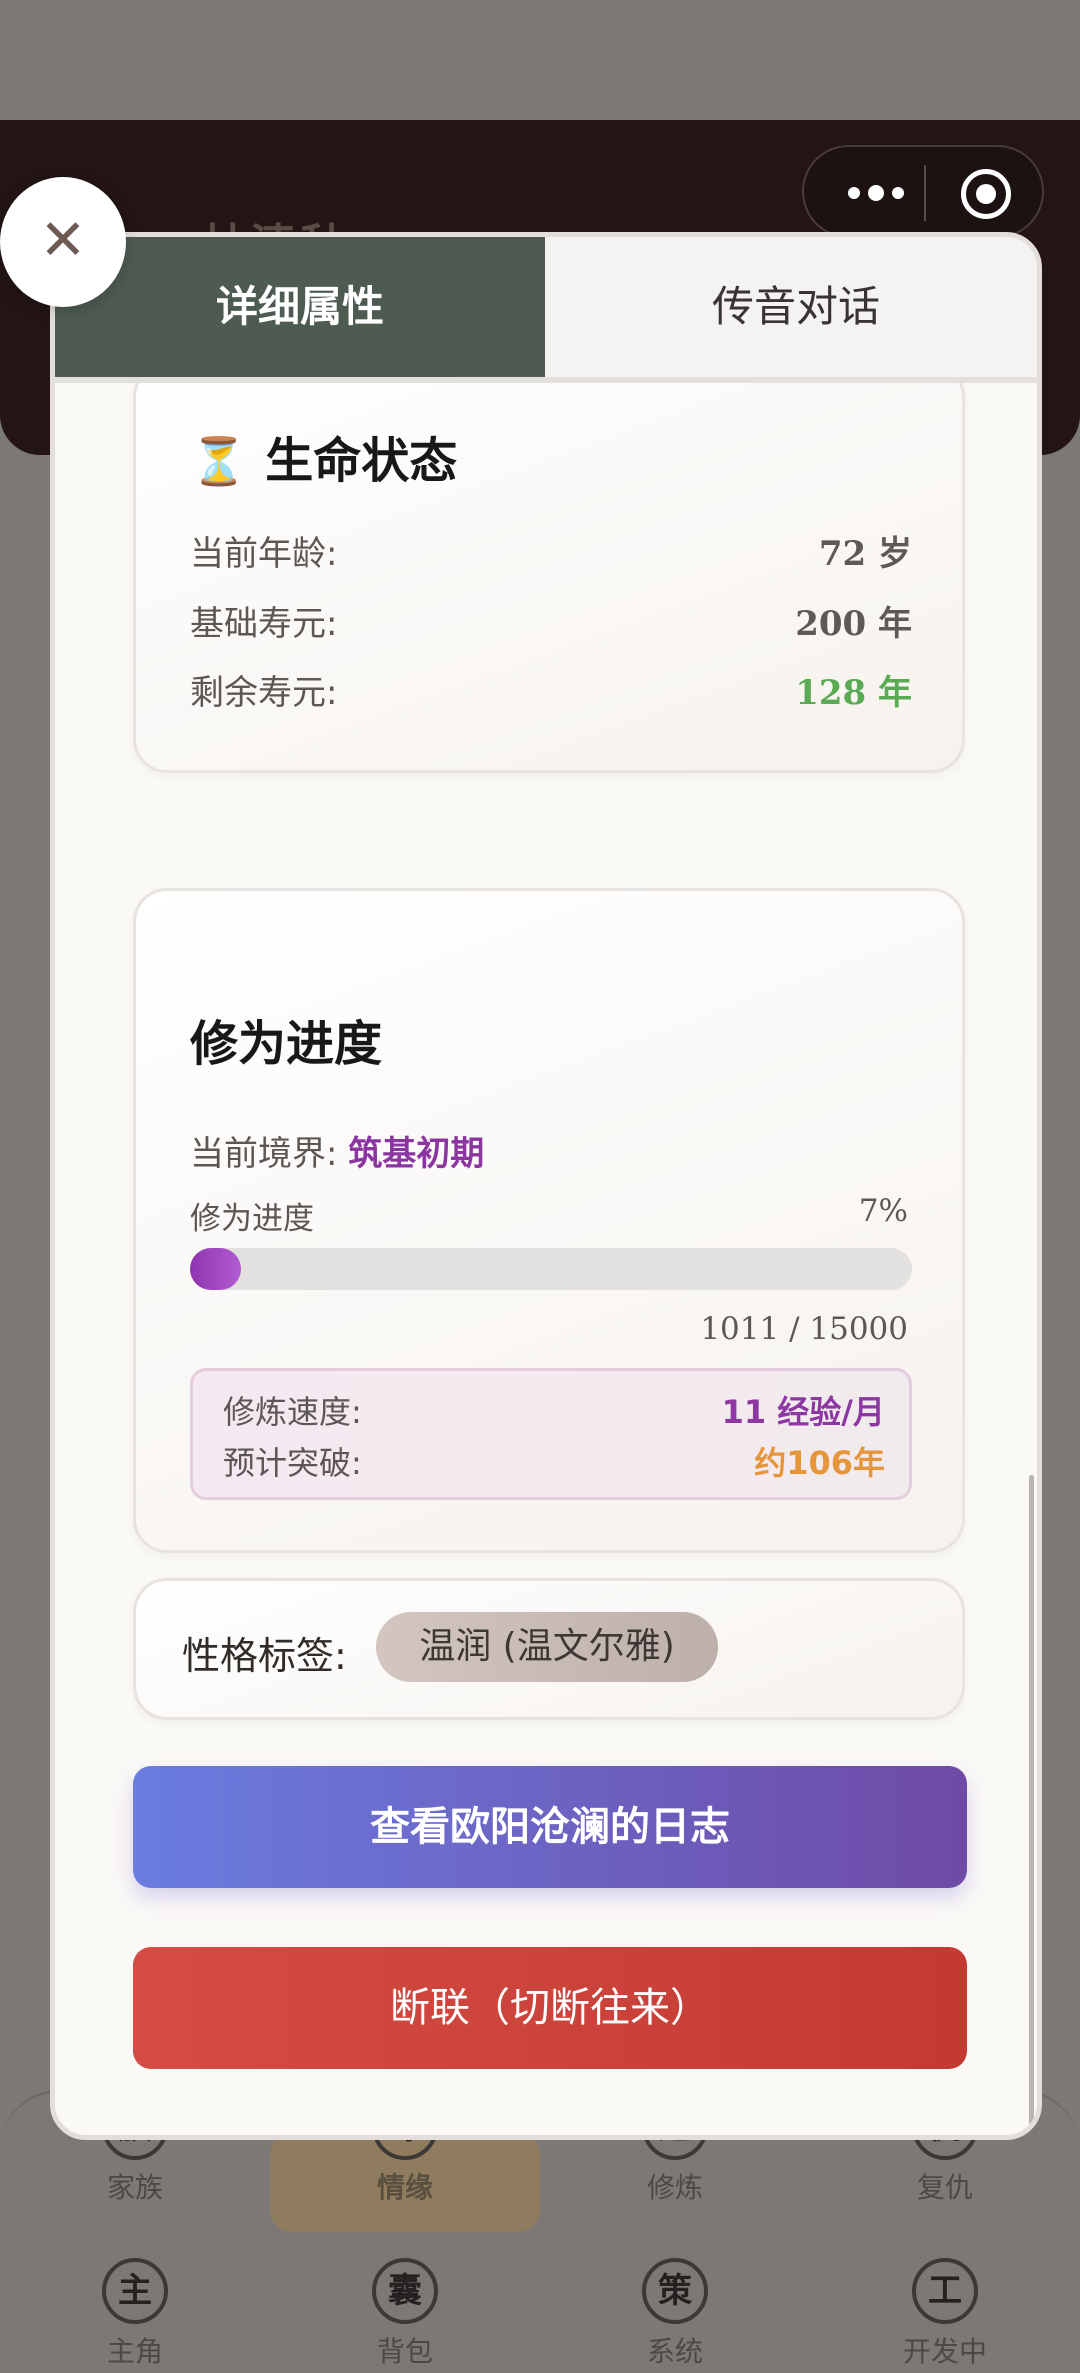 This screenshot has height=2373, width=1080. What do you see at coordinates (876, 193) in the screenshot?
I see `more-icon` at bounding box center [876, 193].